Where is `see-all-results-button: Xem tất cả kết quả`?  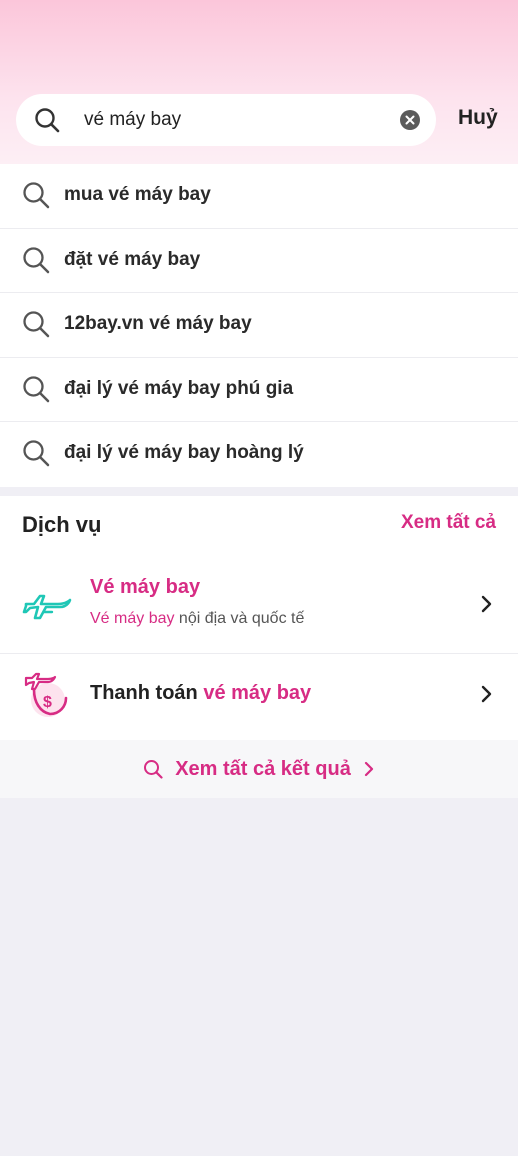 see-all-results-button: Xem tất cả kết quả is located at coordinates (259, 769).